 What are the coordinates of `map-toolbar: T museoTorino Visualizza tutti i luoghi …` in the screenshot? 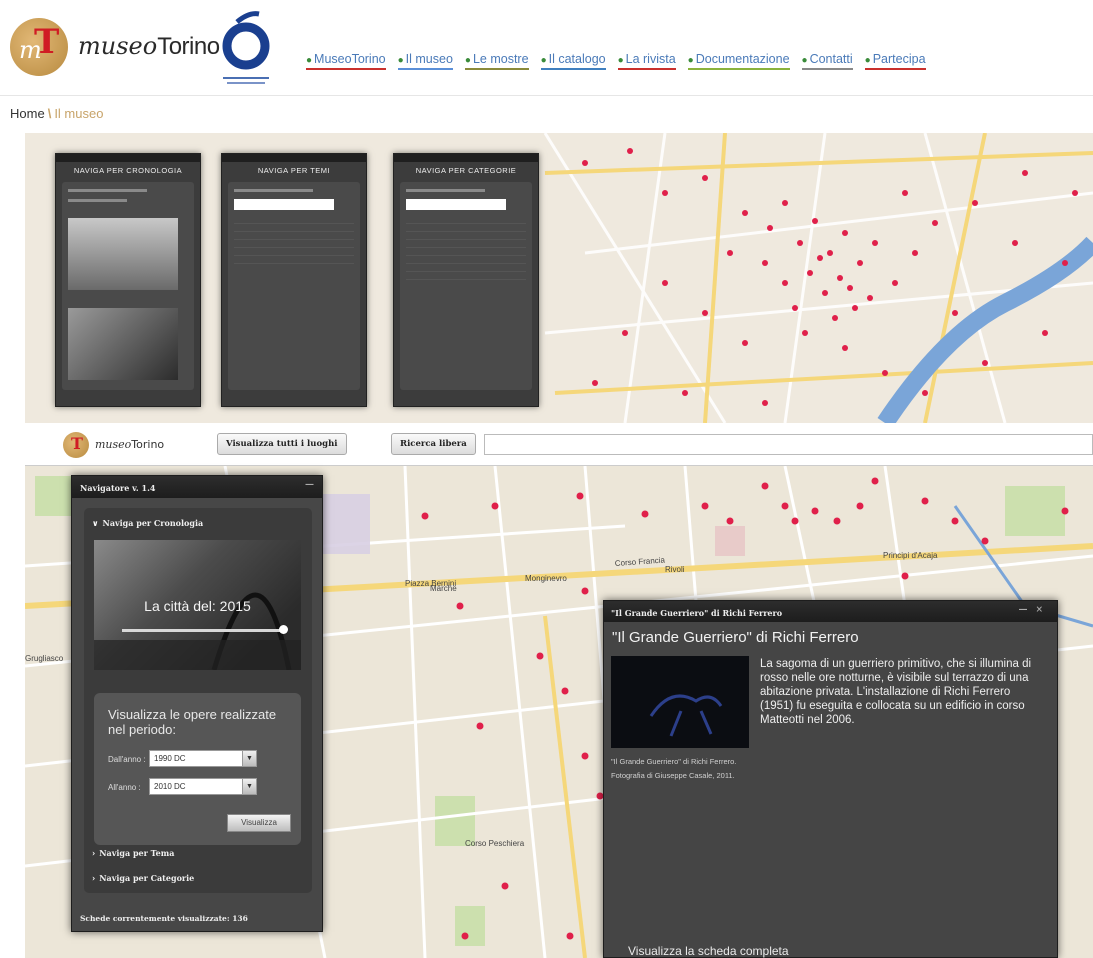 It's located at (559, 444).